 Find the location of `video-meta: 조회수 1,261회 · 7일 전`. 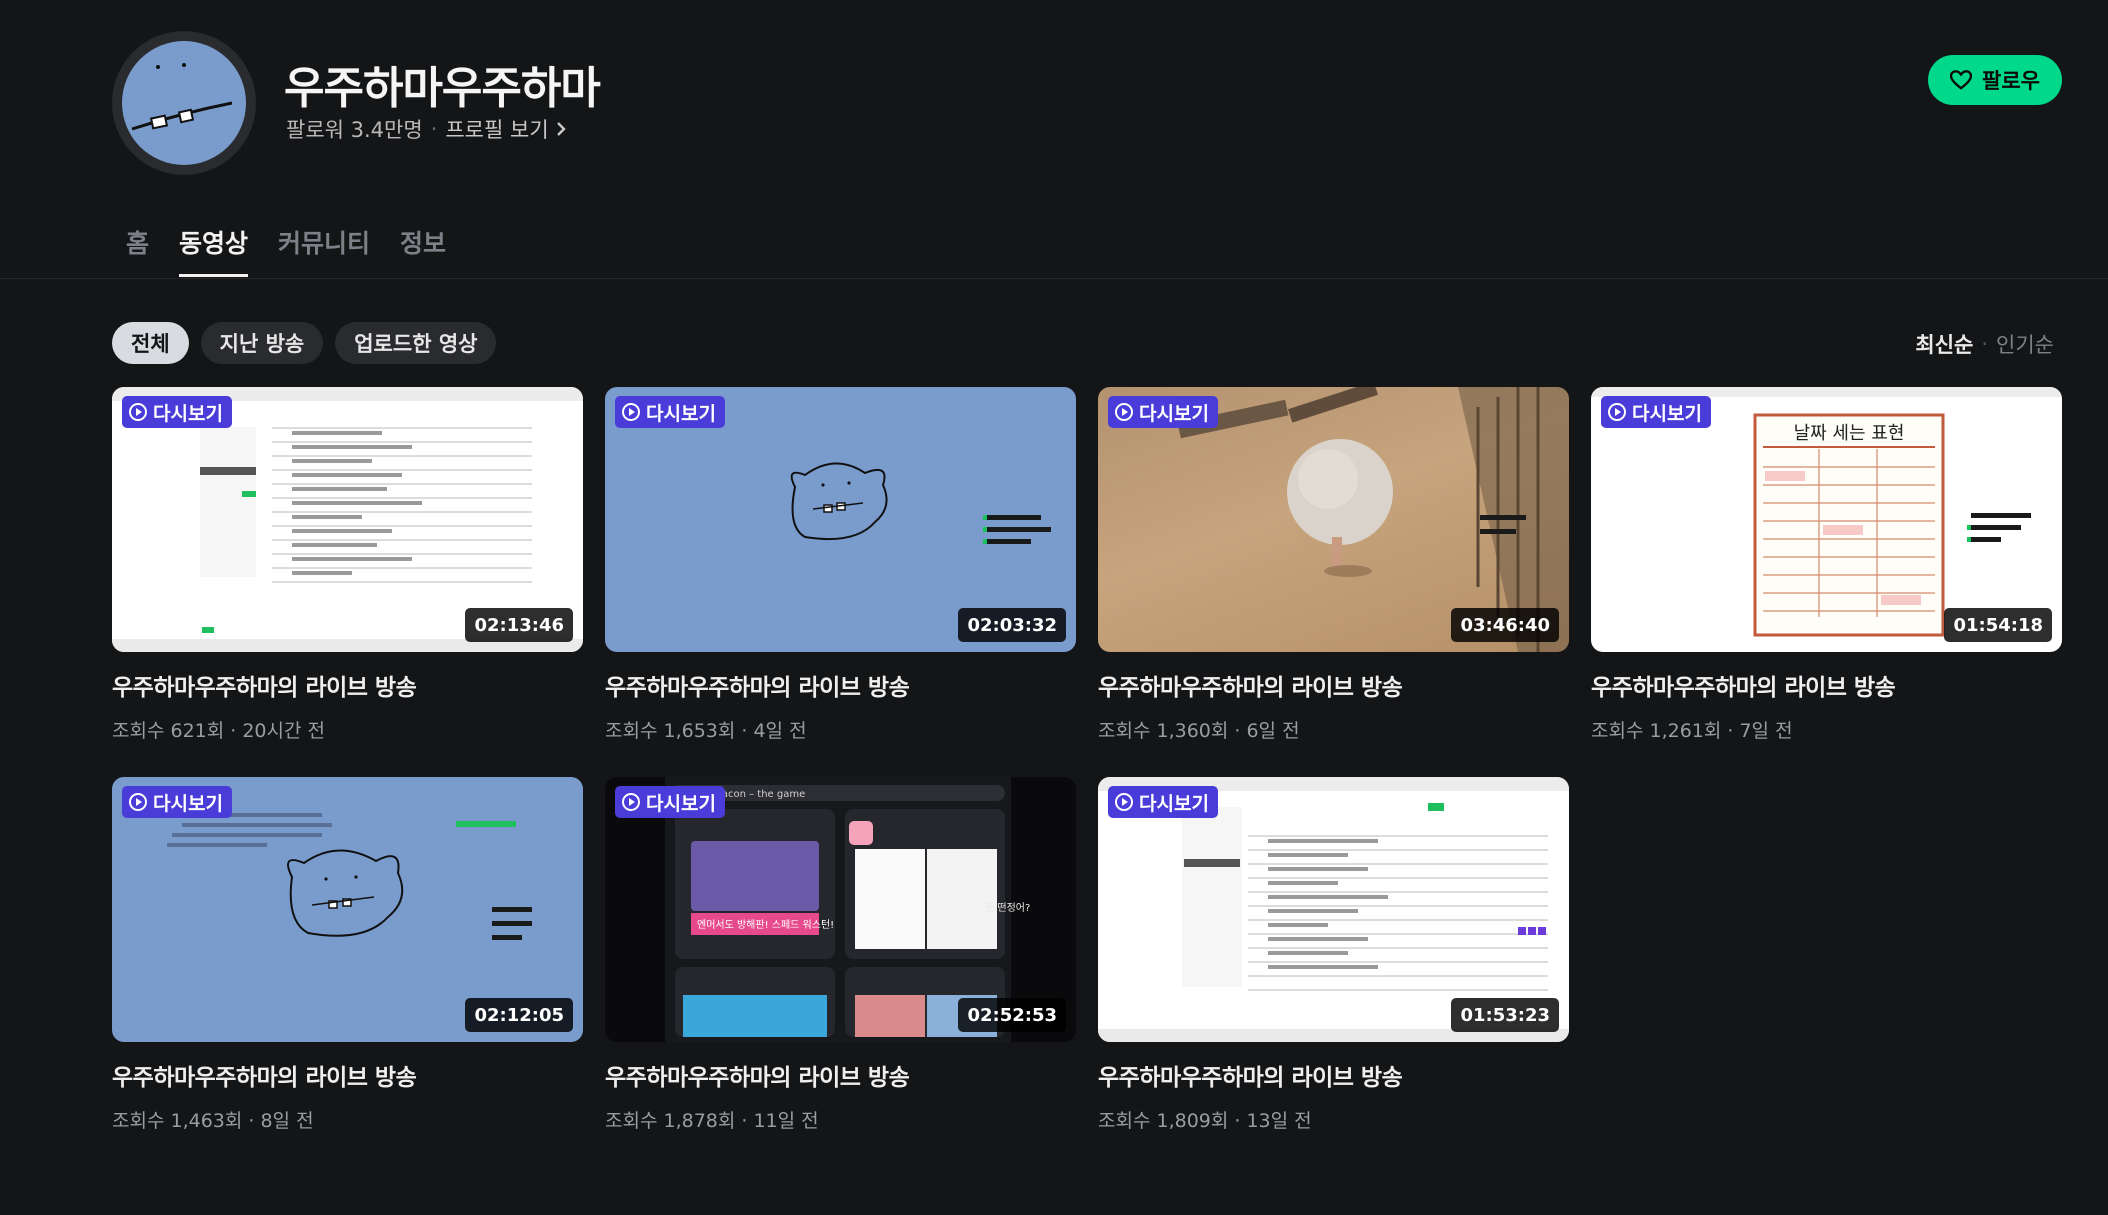

video-meta: 조회수 1,261회 · 7일 전 is located at coordinates (1692, 731).